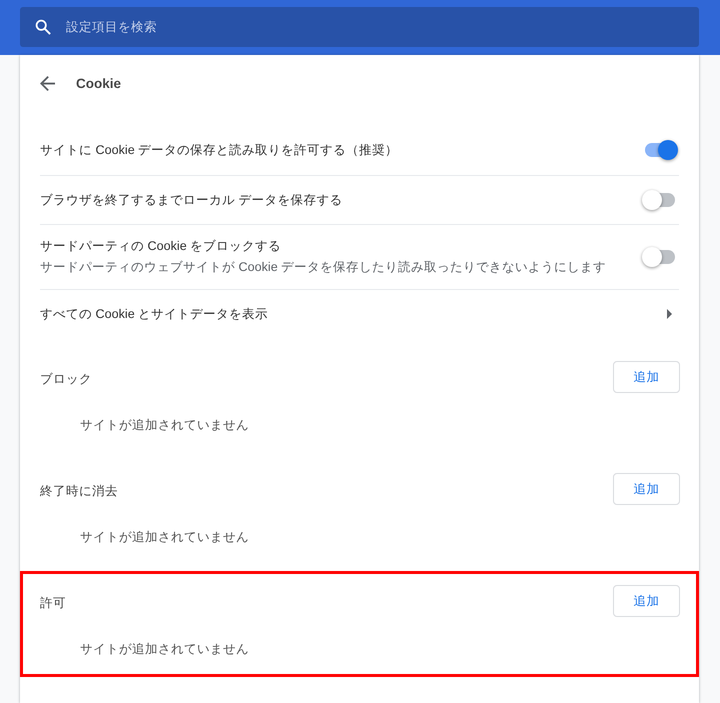 The height and width of the screenshot is (703, 720). Describe the element at coordinates (359, 27) in the screenshot. I see `search-field: 設定項目を検索` at that location.